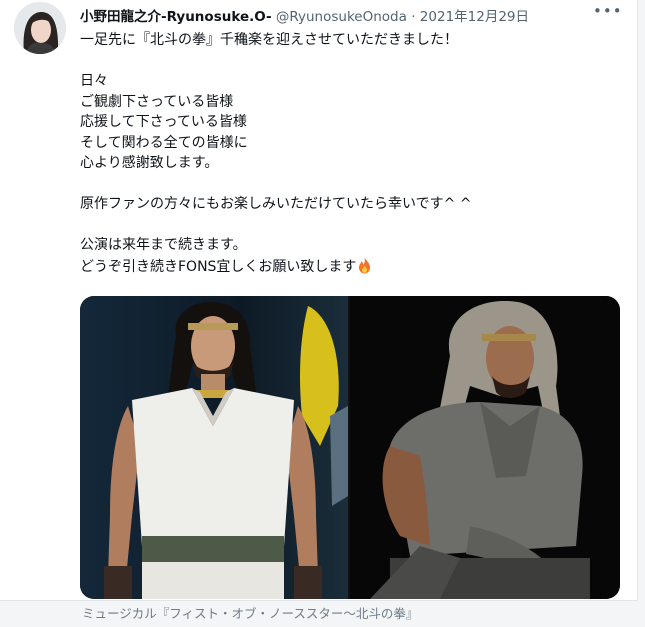 This screenshot has width=645, height=627. Describe the element at coordinates (474, 17) in the screenshot. I see `tweet-date: 2021年12月29日` at that location.